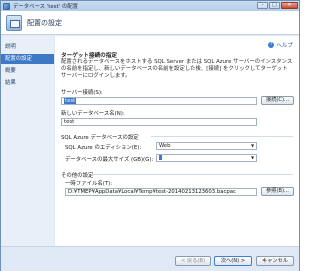 Image resolution: width=320 pixels, height=271 pixels. What do you see at coordinates (275, 261) in the screenshot?
I see `cancel-button: キャンセル` at bounding box center [275, 261].